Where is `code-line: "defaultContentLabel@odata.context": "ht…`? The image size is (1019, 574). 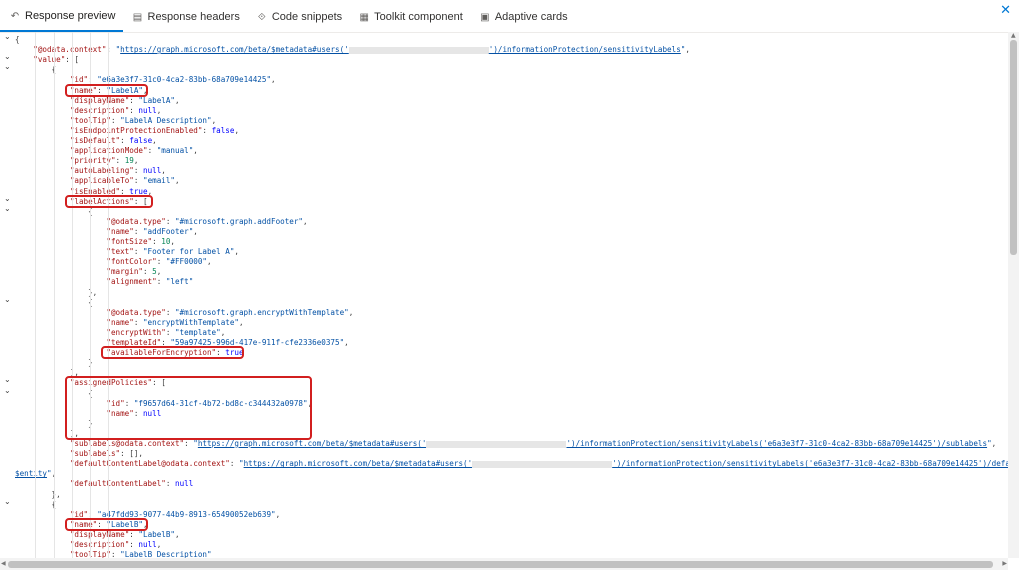
code-line: "defaultContentLabel@odata.context": "ht… is located at coordinates (538, 464).